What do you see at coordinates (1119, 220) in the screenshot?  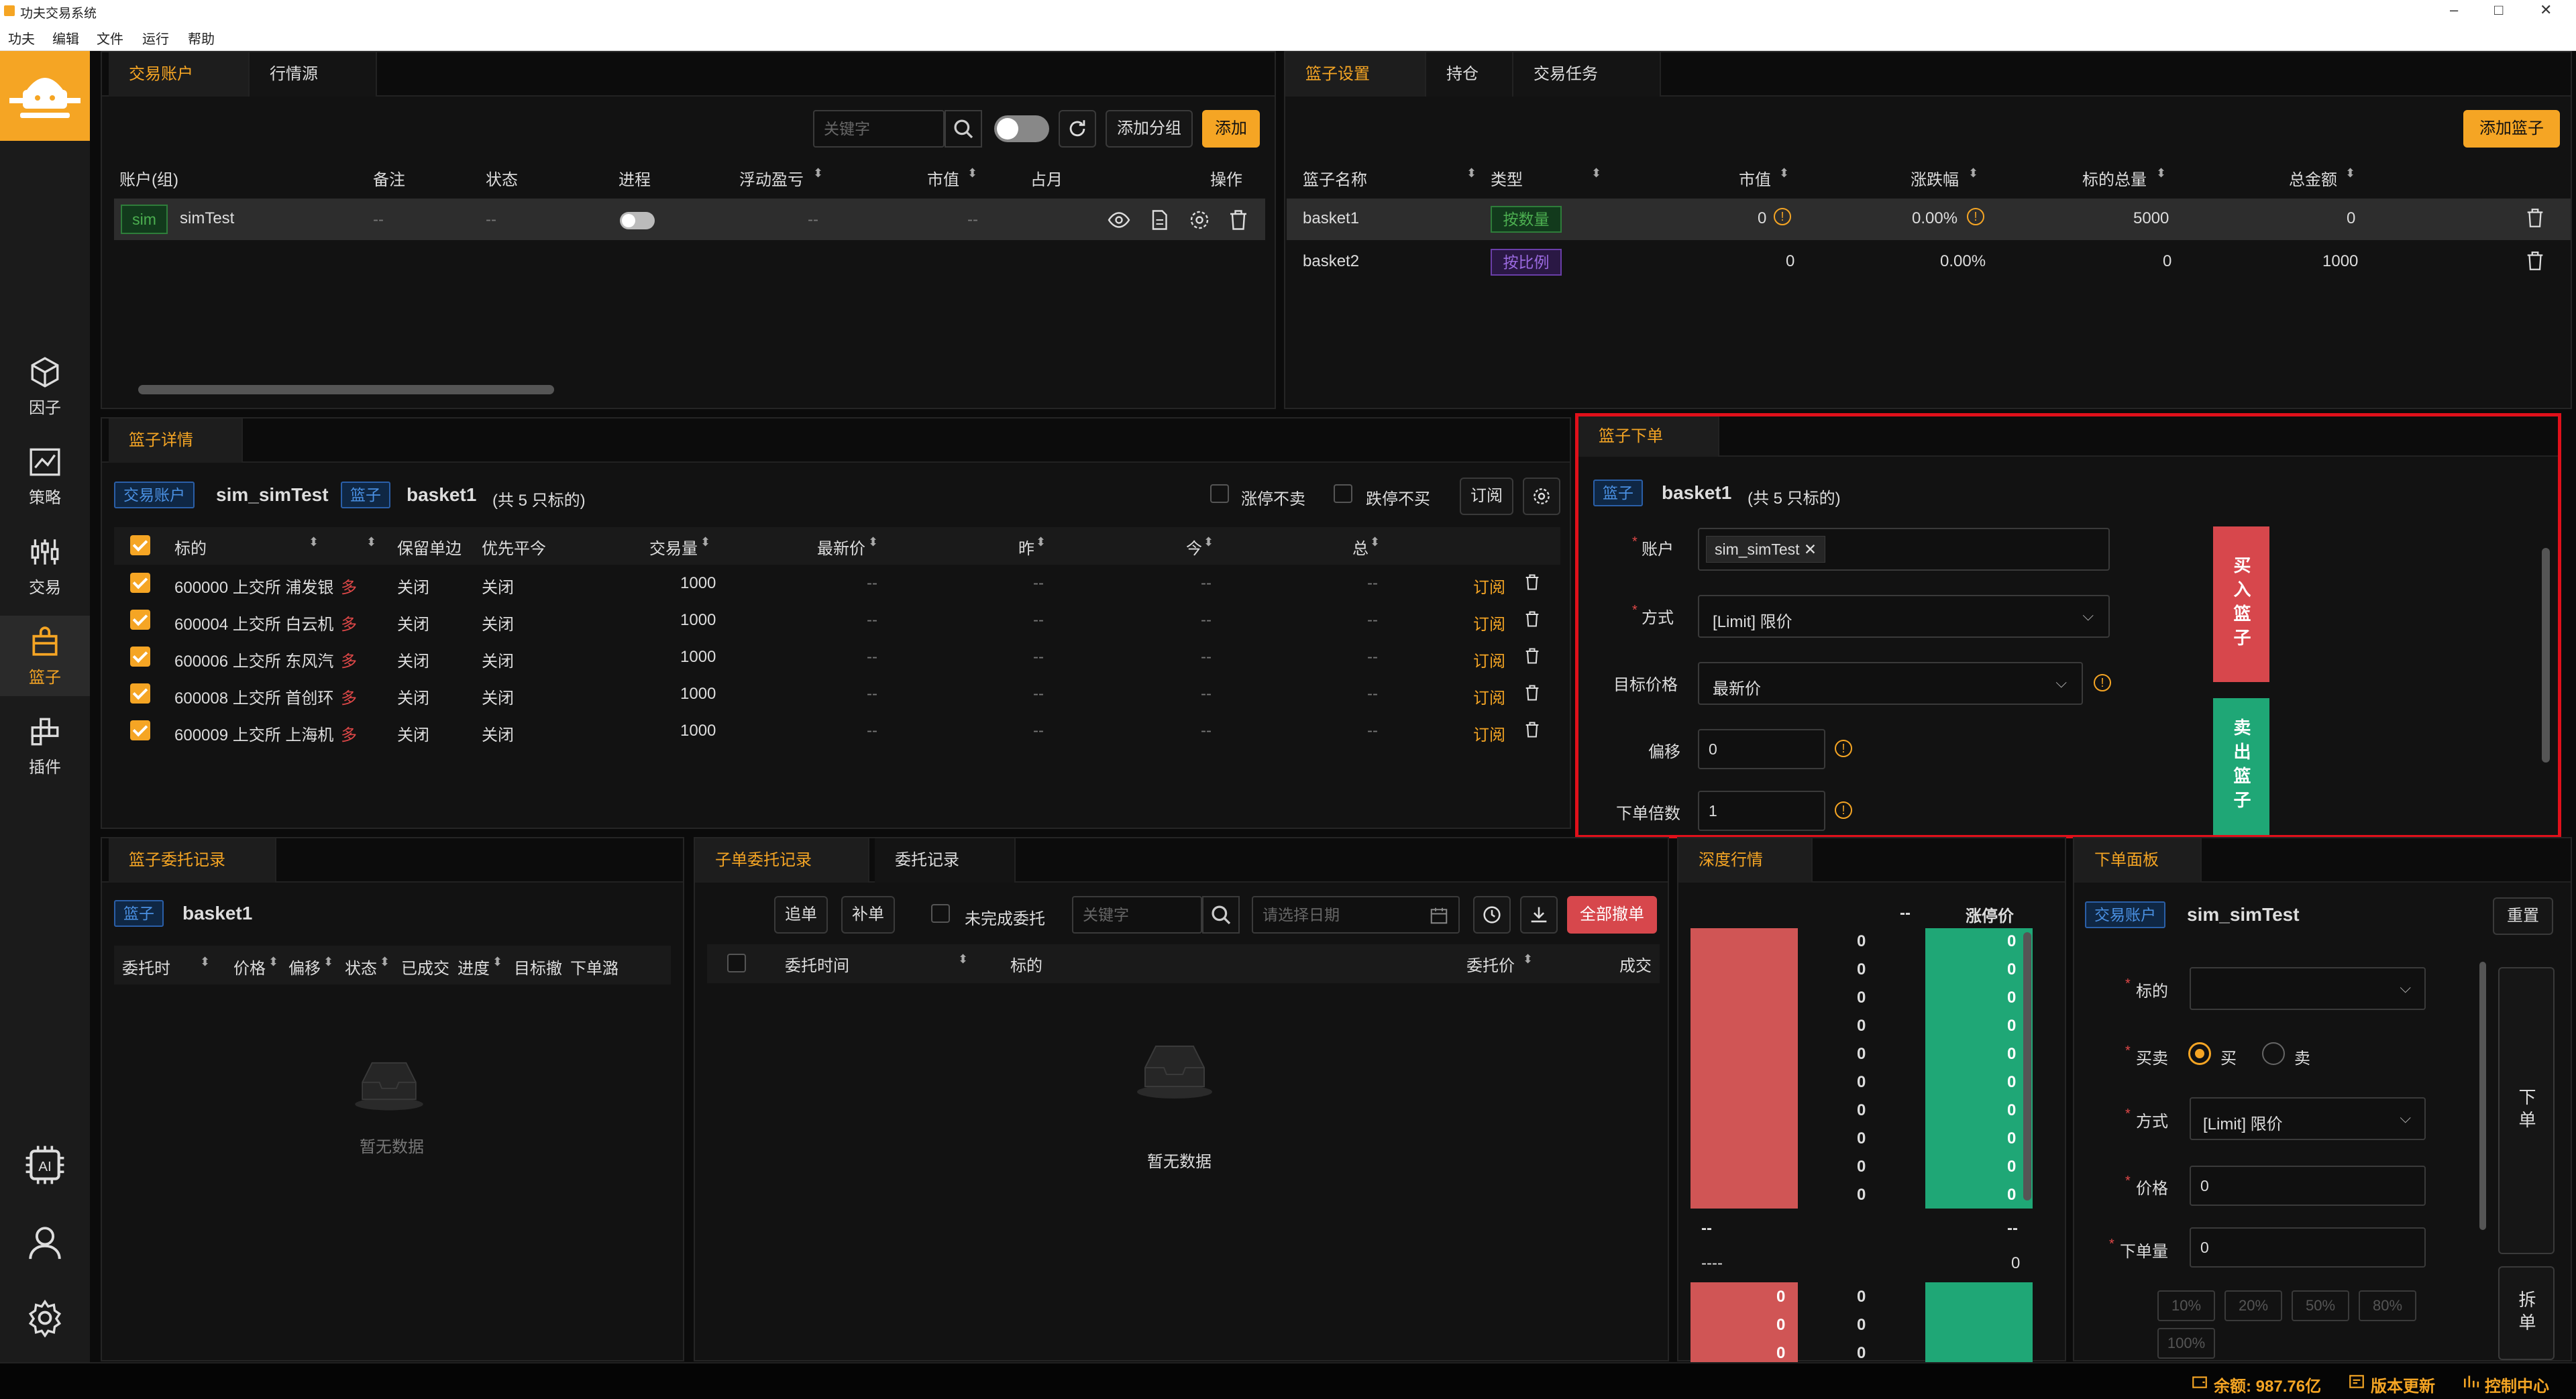 I see `eye-icon` at bounding box center [1119, 220].